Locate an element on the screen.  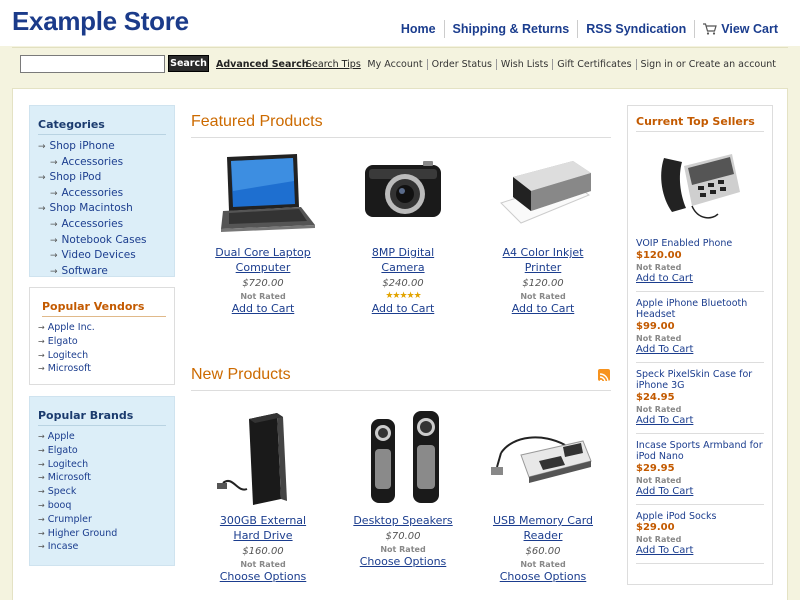
brand-item: → Elgato is located at coordinates (102, 451).